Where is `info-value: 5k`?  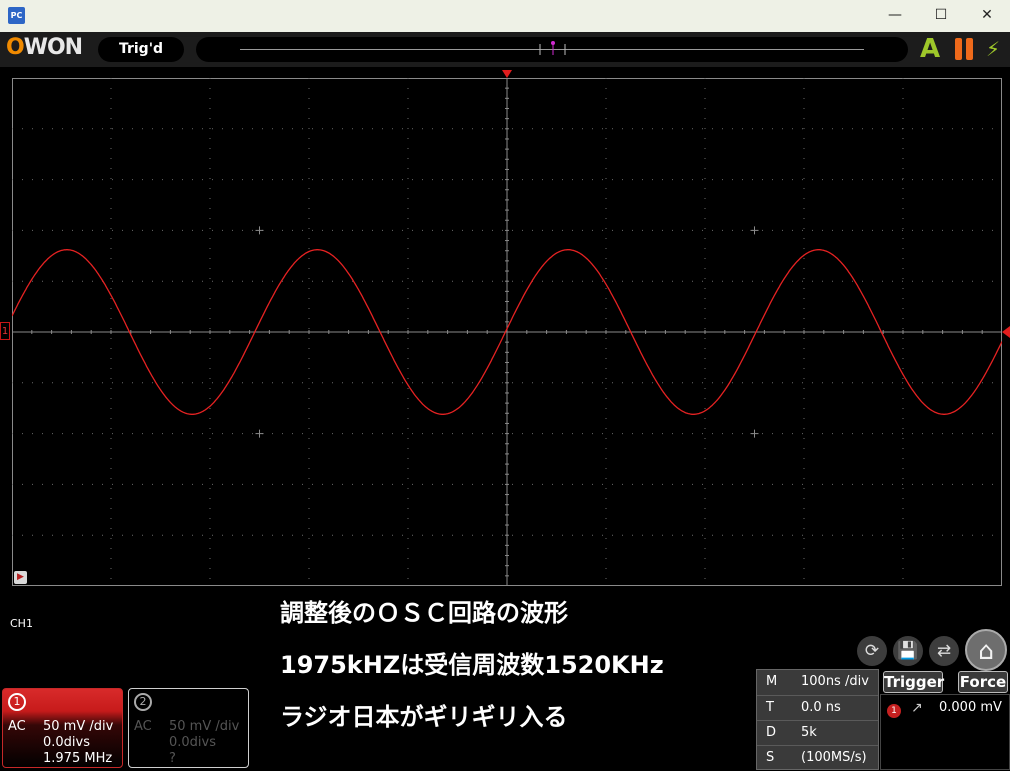
info-value: 5k is located at coordinates (809, 732).